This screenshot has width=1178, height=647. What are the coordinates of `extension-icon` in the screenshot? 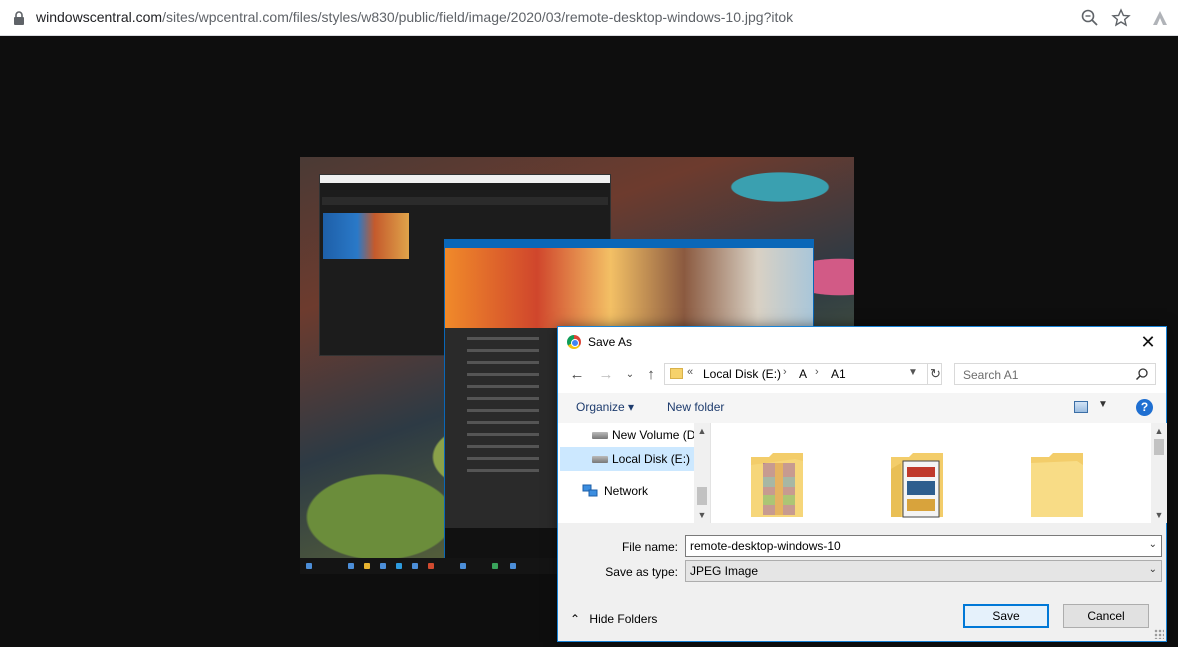 It's located at (1160, 18).